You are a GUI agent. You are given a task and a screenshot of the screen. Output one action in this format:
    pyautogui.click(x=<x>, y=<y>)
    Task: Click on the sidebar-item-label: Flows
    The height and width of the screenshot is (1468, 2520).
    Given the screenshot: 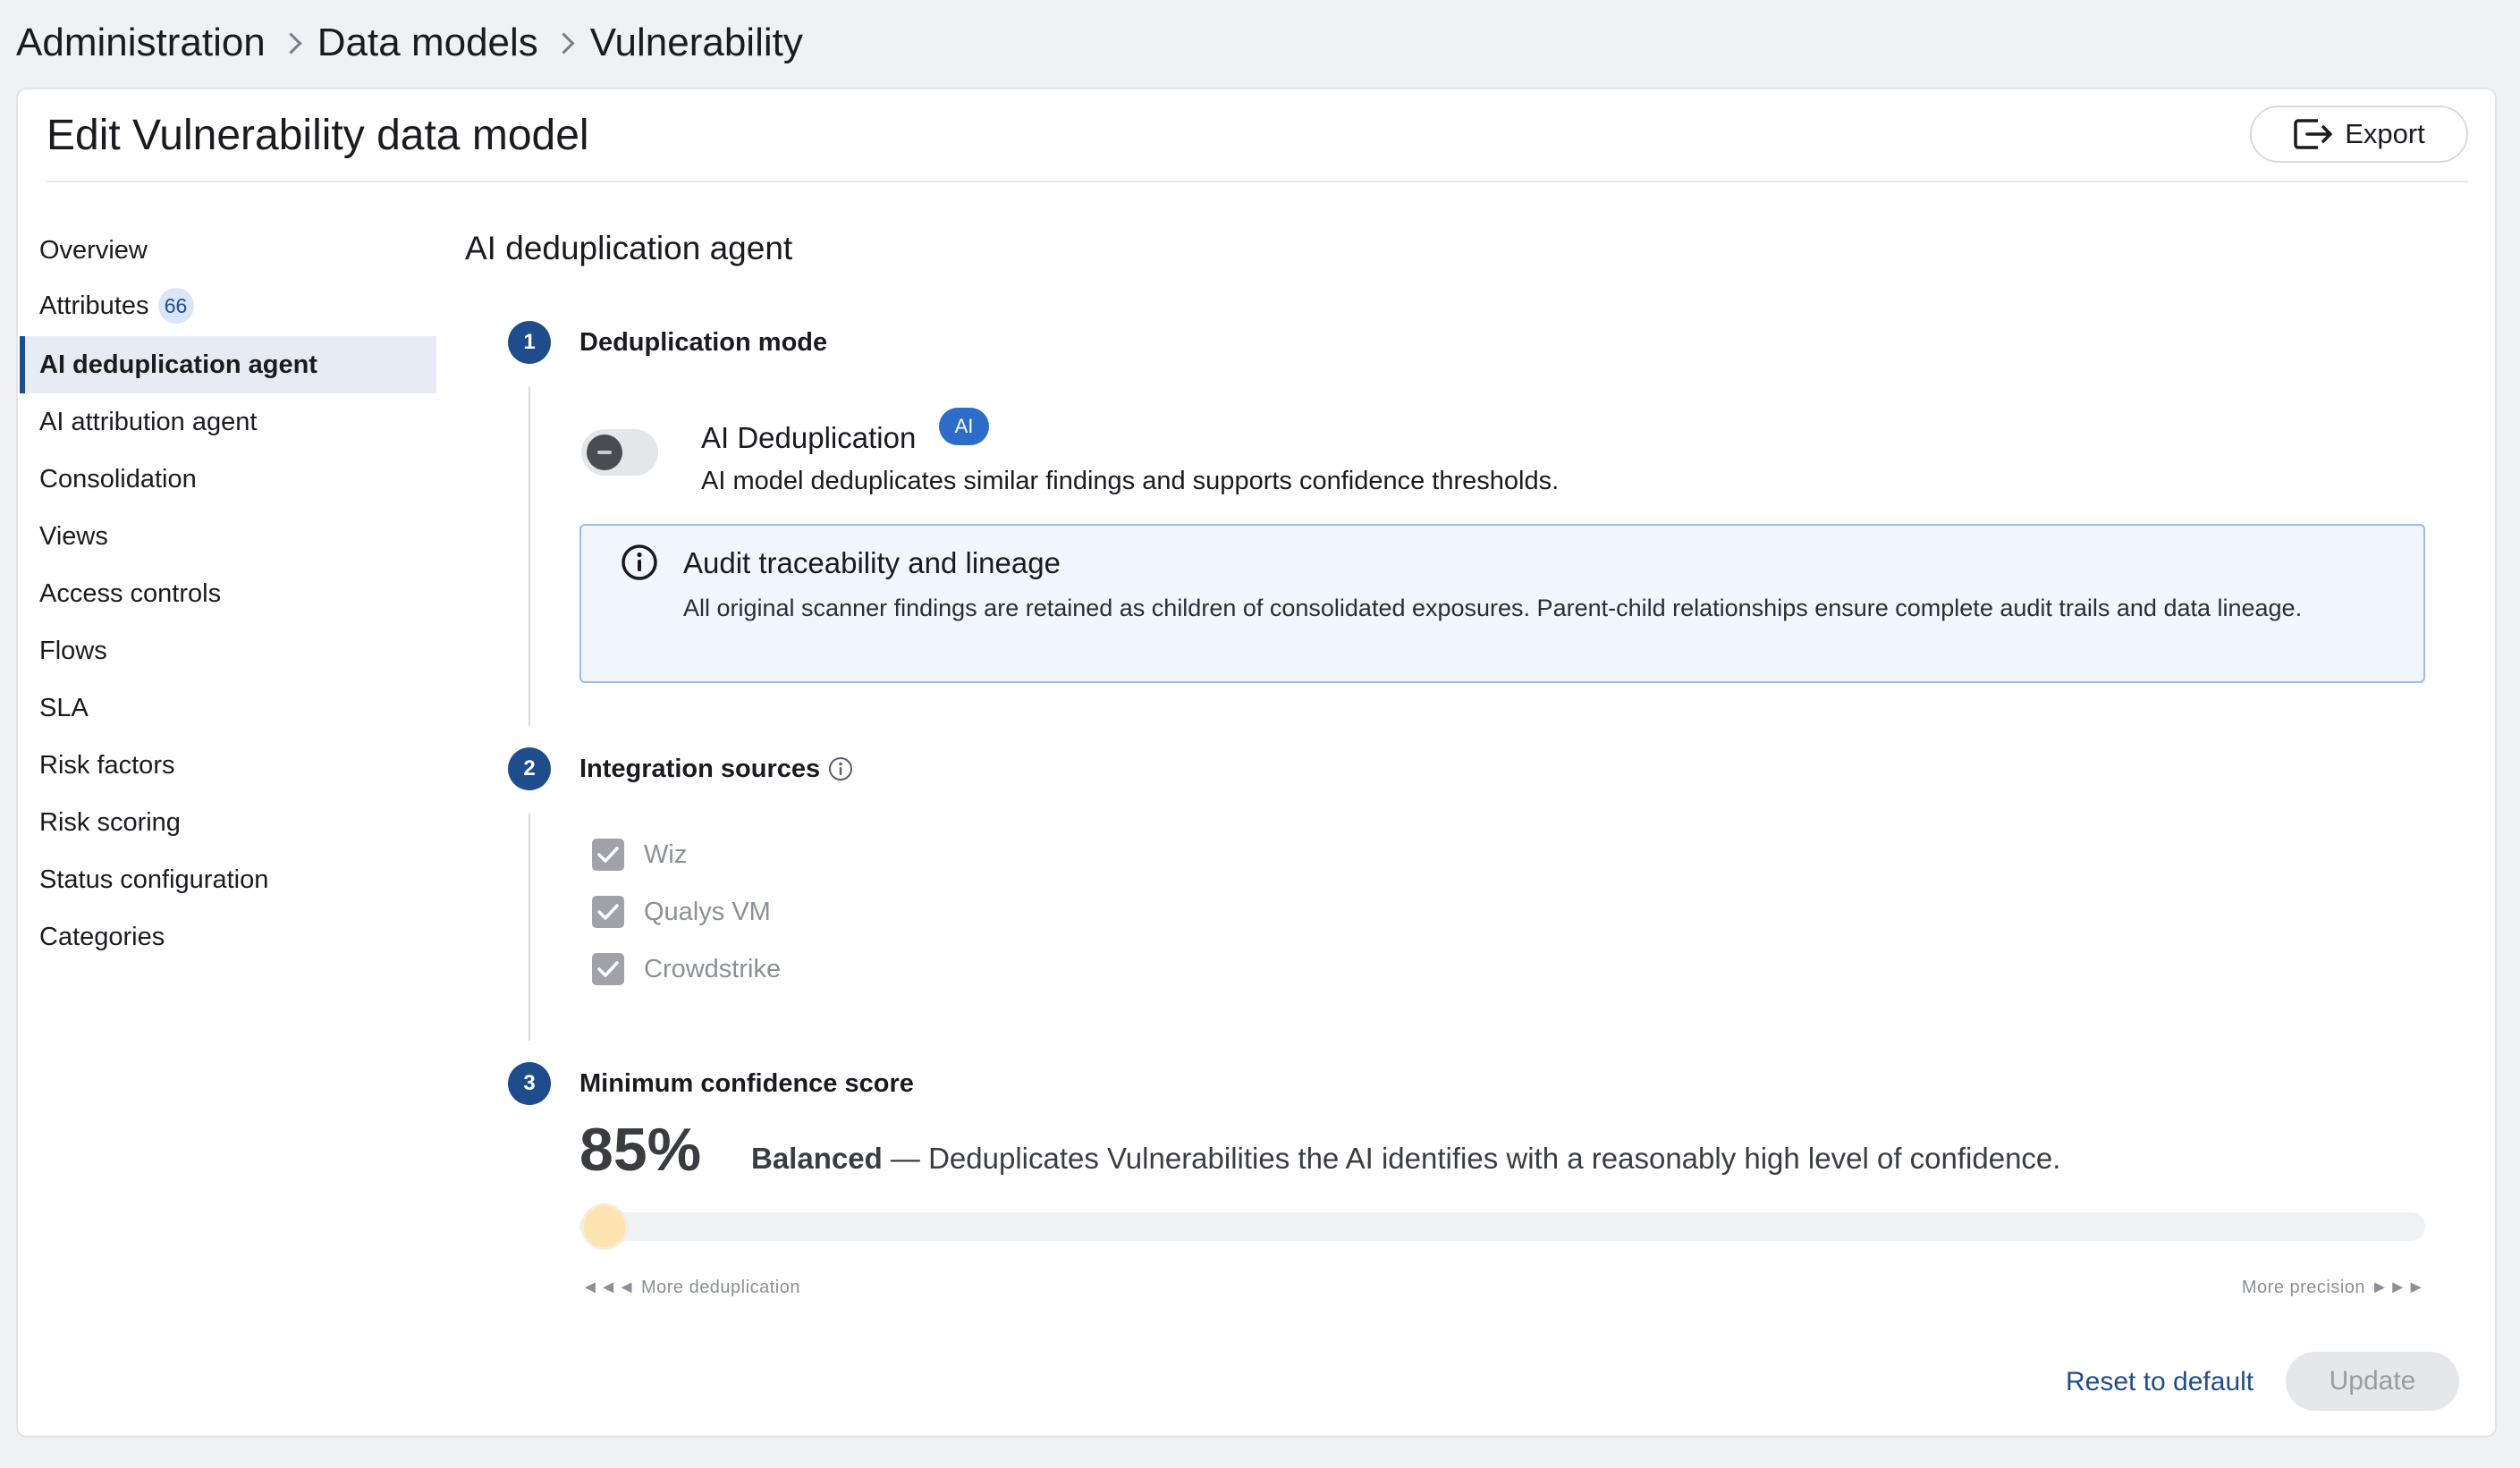 What is the action you would take?
    pyautogui.click(x=73, y=650)
    